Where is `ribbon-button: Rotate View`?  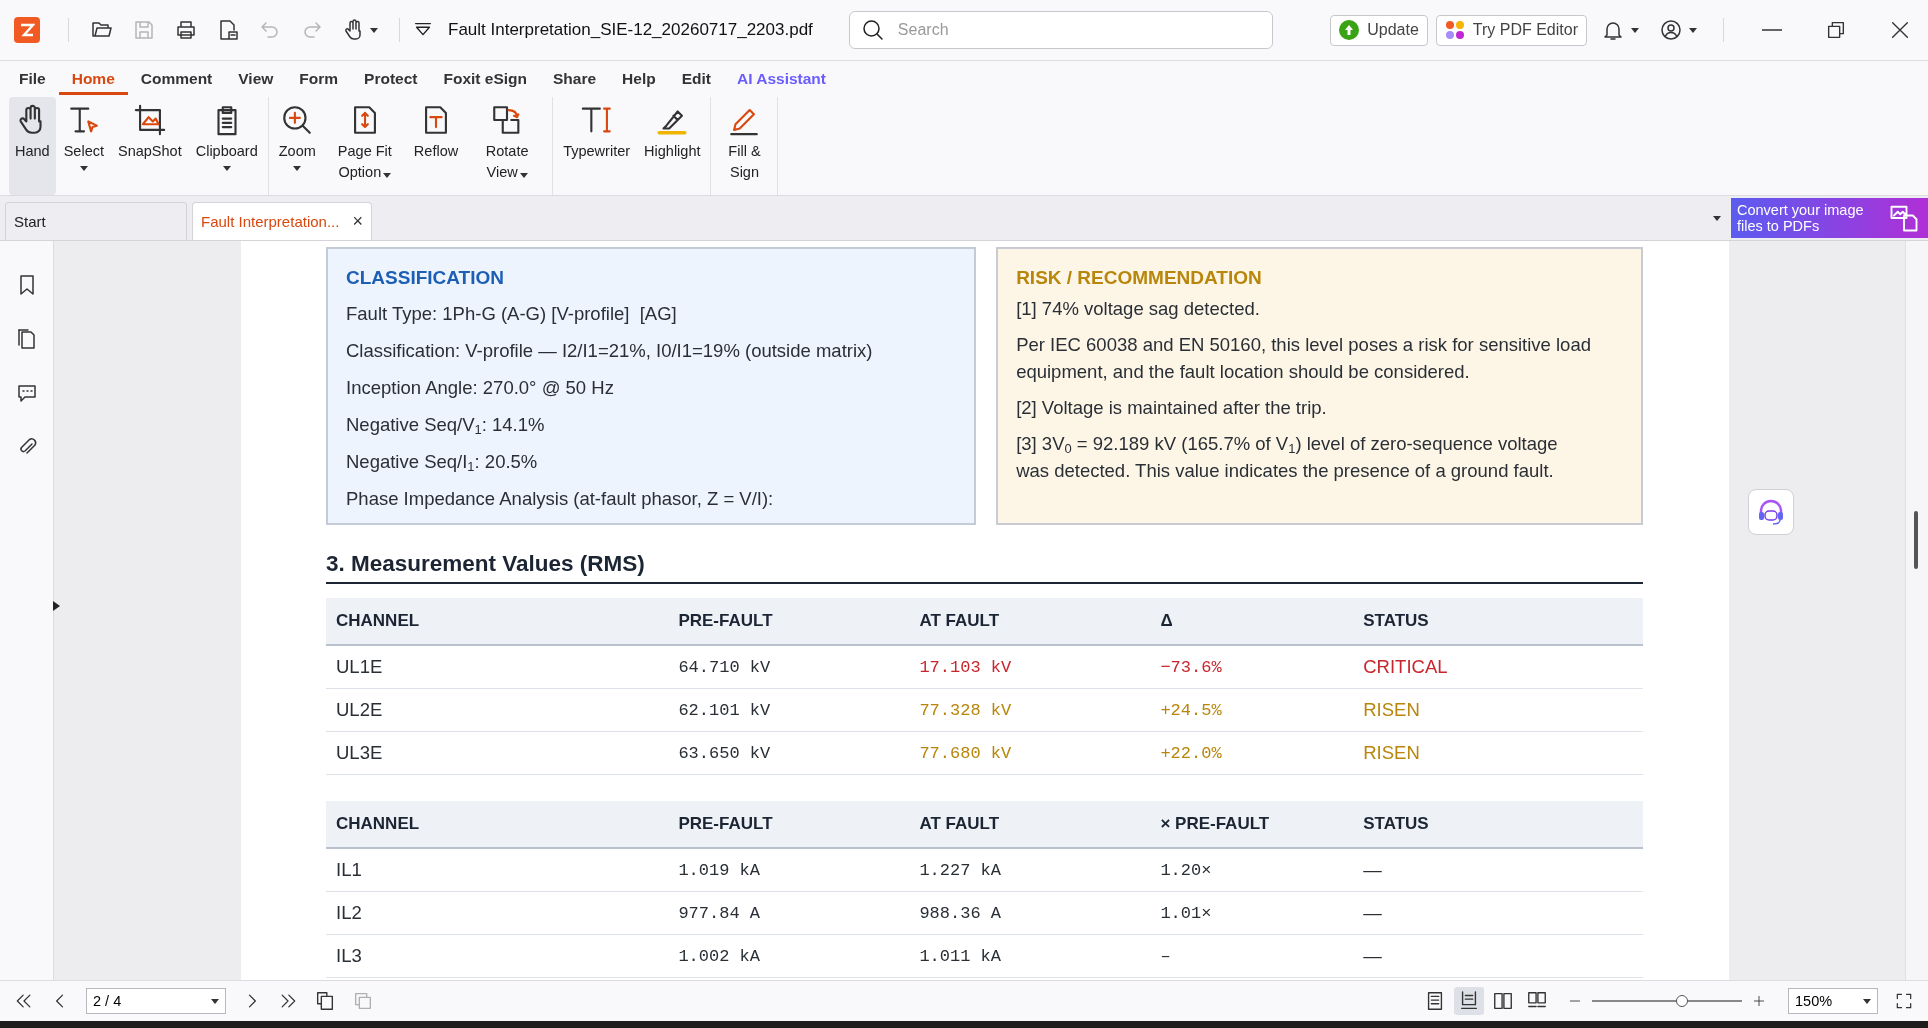 ribbon-button: Rotate View is located at coordinates (507, 146).